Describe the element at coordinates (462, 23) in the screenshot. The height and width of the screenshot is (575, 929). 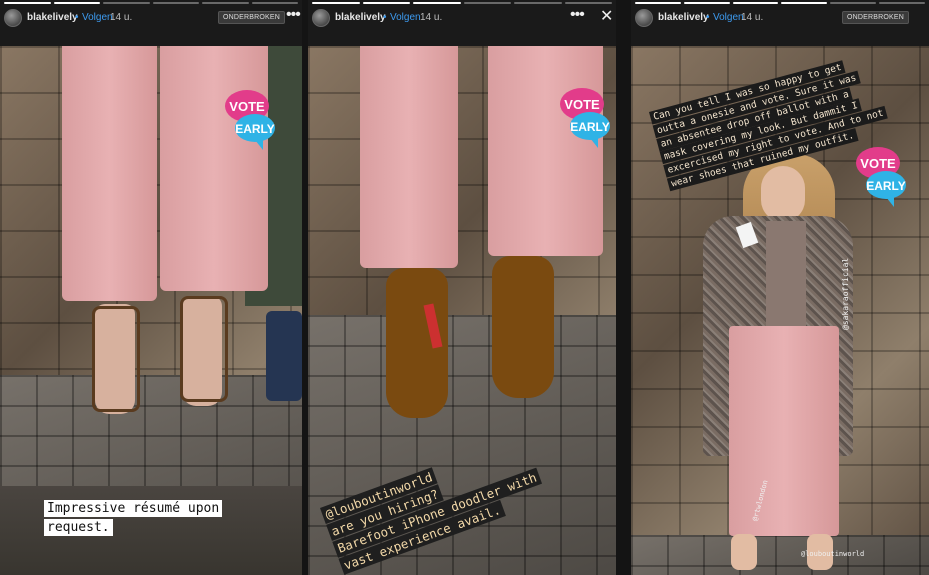
I see `story-header: blakelively • Volgen 14 u. ••• ✕` at that location.